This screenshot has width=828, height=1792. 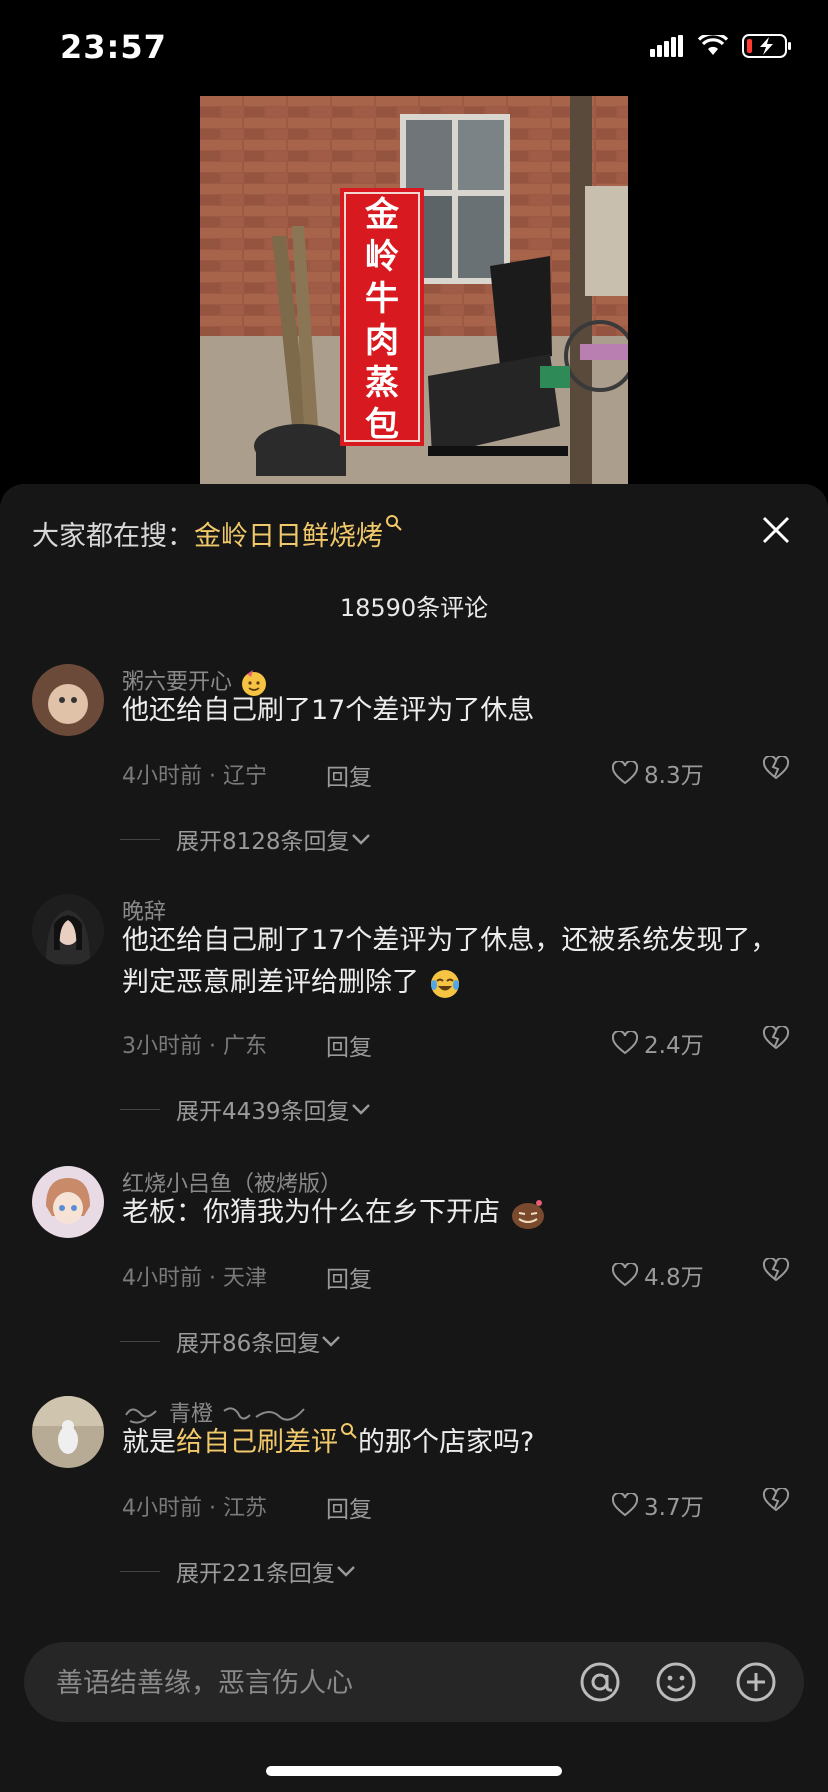 What do you see at coordinates (414, 48) in the screenshot?
I see `status-bar: 23:57` at bounding box center [414, 48].